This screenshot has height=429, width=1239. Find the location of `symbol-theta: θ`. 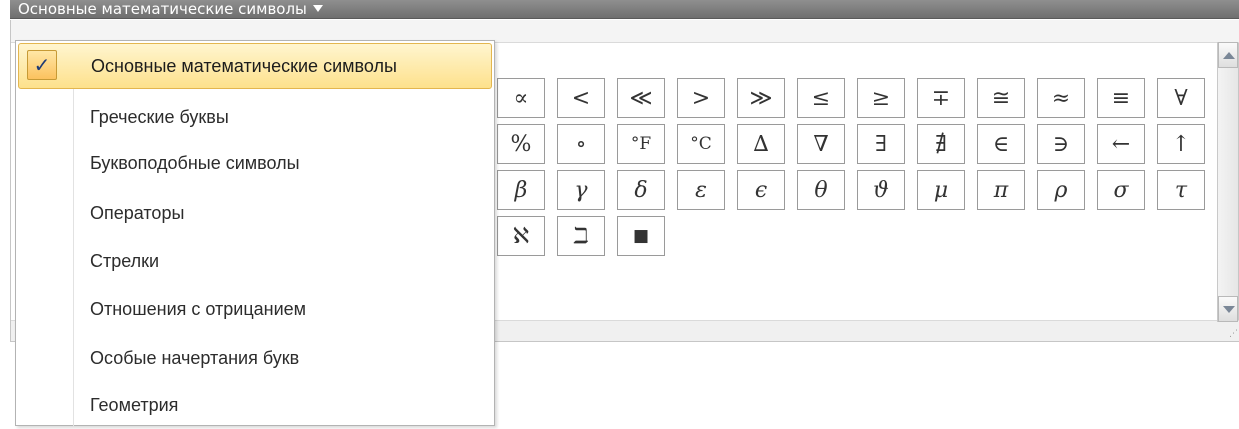

symbol-theta: θ is located at coordinates (821, 190).